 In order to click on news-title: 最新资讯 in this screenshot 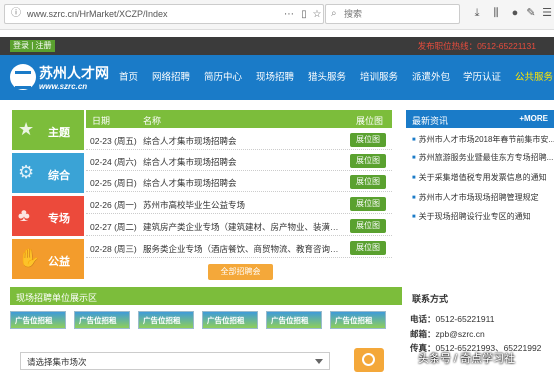, I will do `click(430, 121)`.